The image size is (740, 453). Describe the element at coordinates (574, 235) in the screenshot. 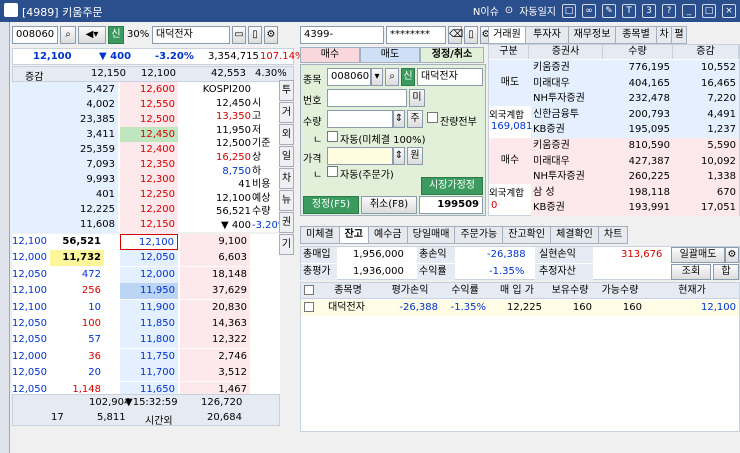

I see `balance-tab: 체결확인` at that location.